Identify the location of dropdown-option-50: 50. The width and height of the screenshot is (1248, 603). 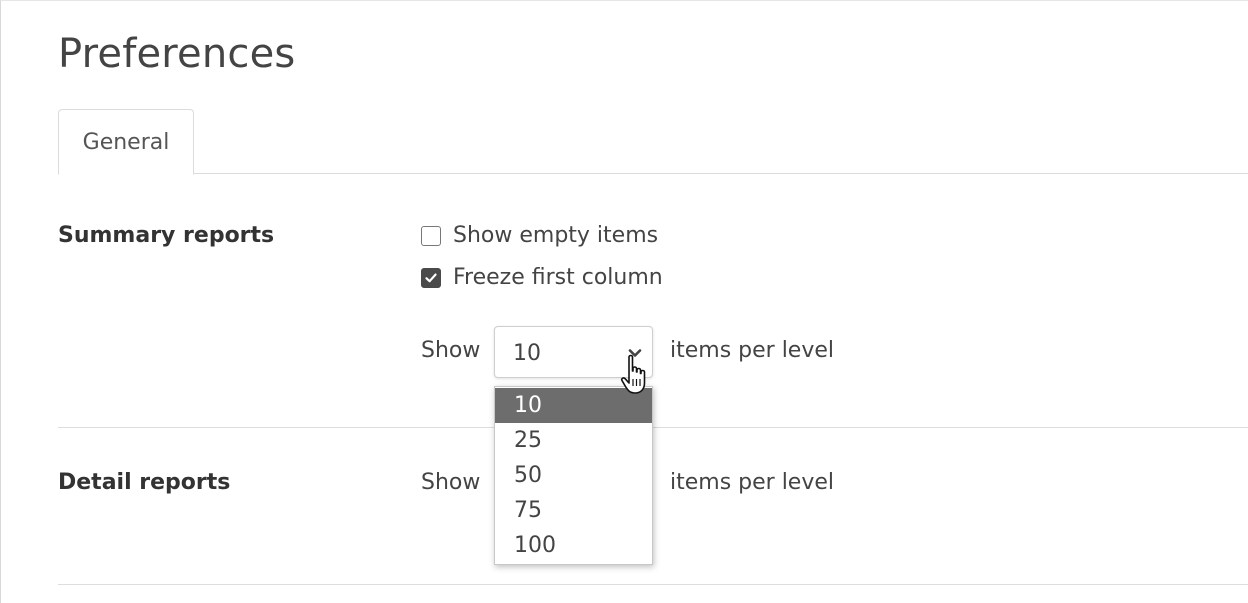
(573, 475).